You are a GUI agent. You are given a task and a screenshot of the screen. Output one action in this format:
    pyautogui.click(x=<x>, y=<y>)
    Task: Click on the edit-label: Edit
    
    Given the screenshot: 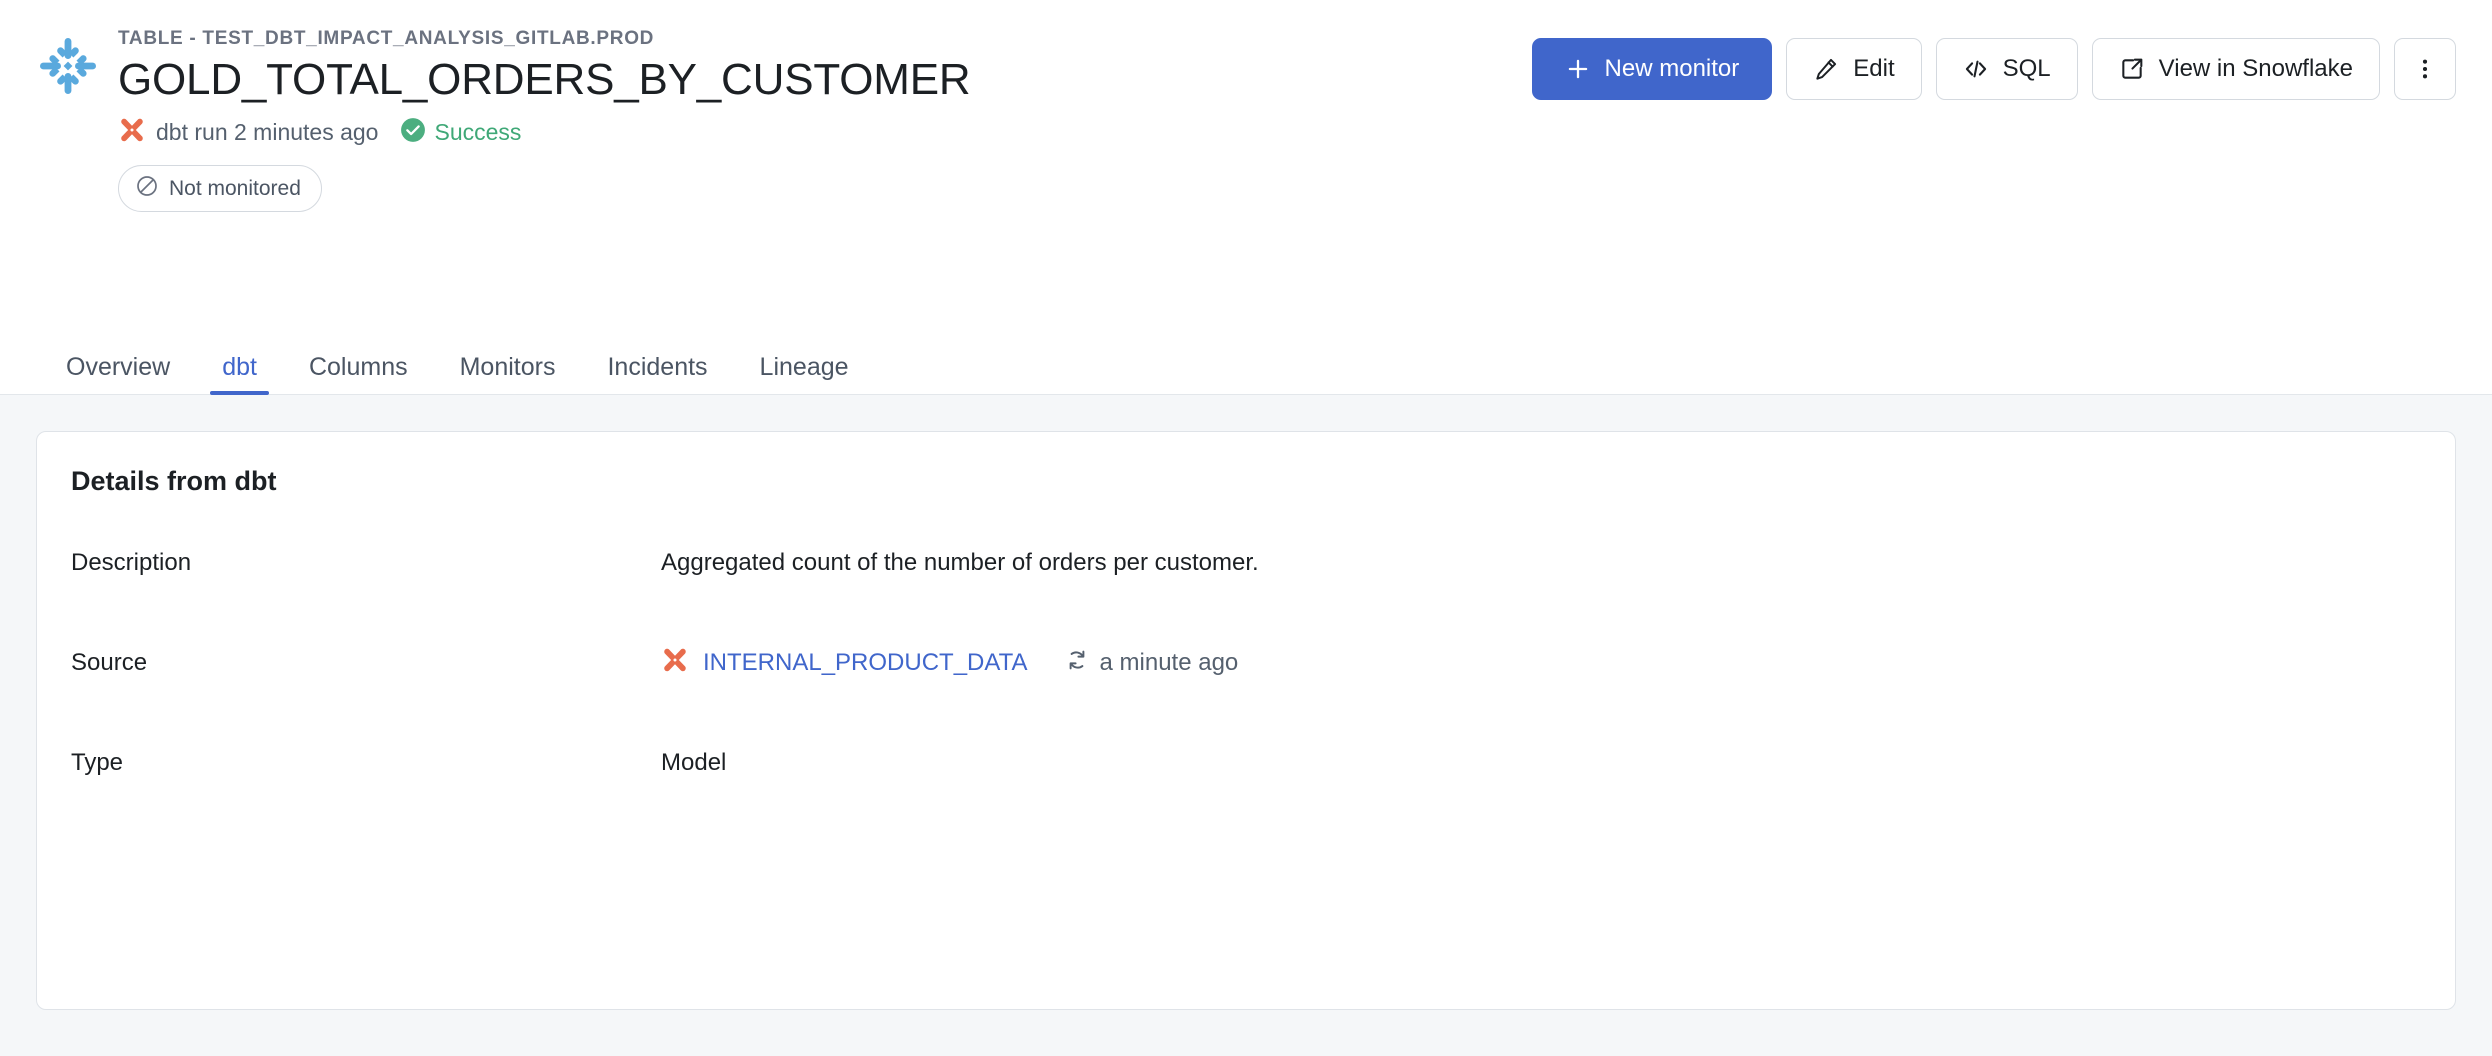 What is the action you would take?
    pyautogui.click(x=1874, y=68)
    